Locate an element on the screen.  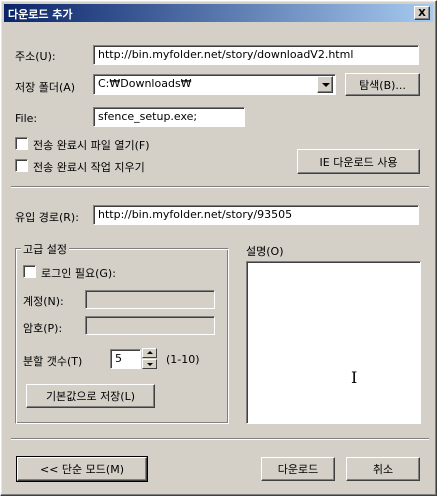
save-folder-value: C:₩Downloads₩ is located at coordinates (145, 83).